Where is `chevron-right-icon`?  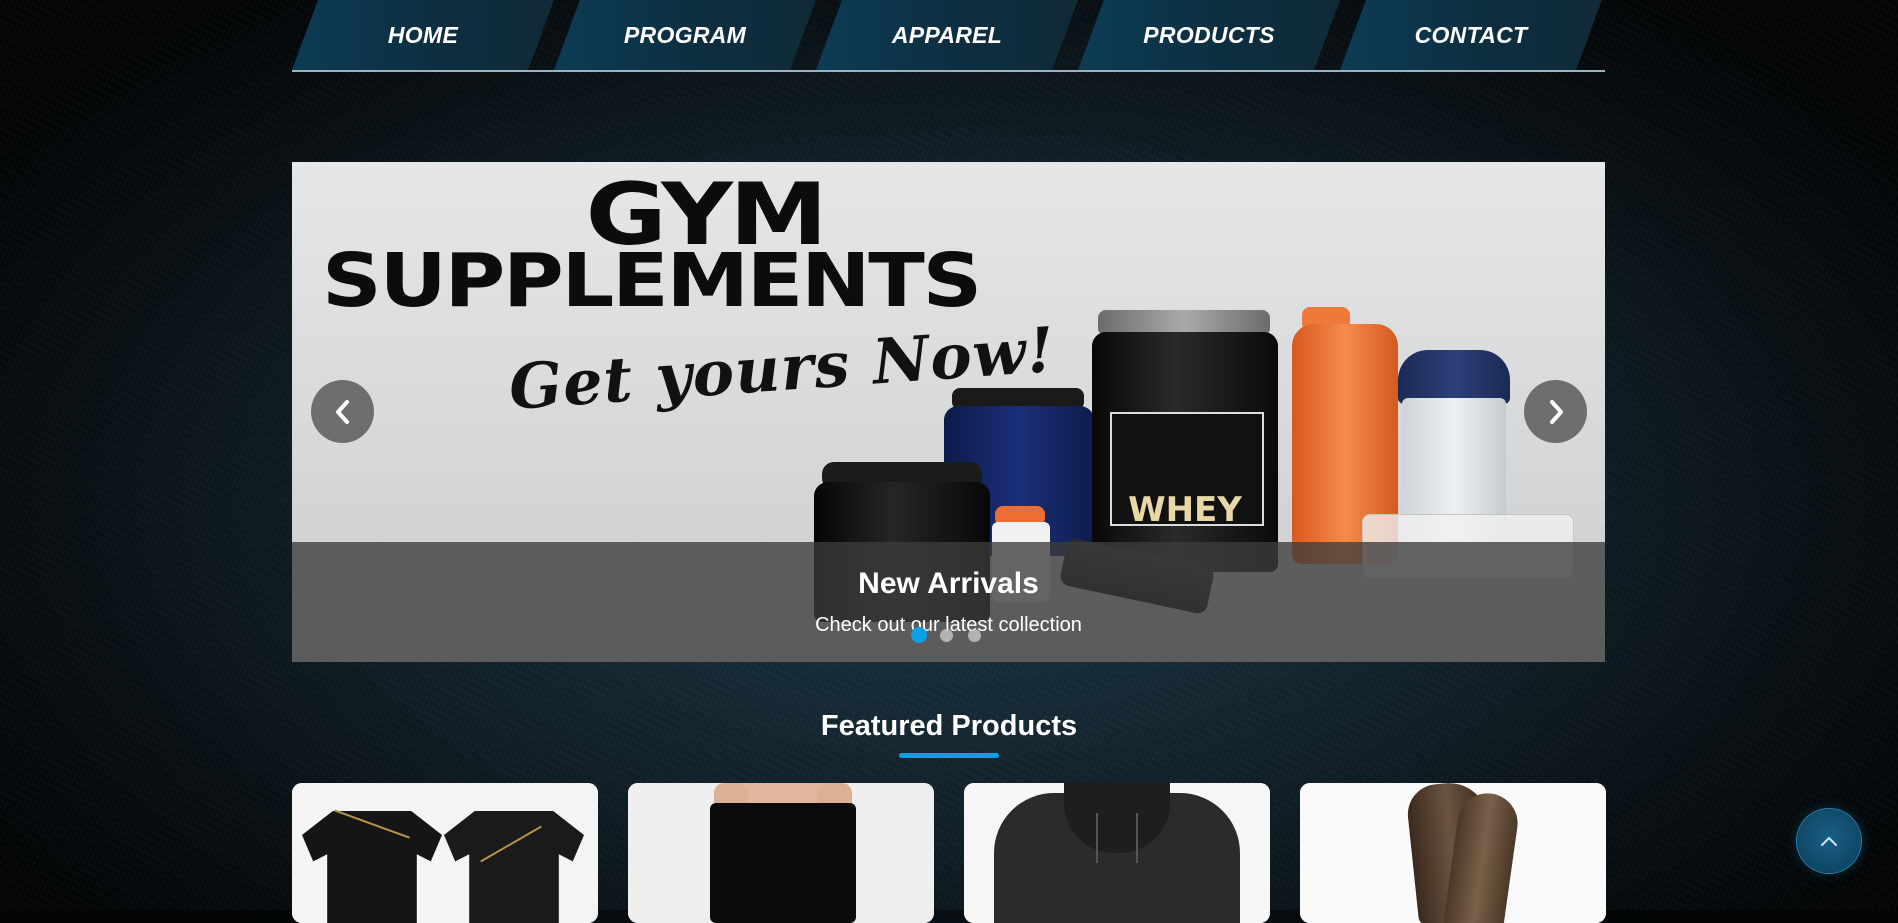 chevron-right-icon is located at coordinates (1556, 411).